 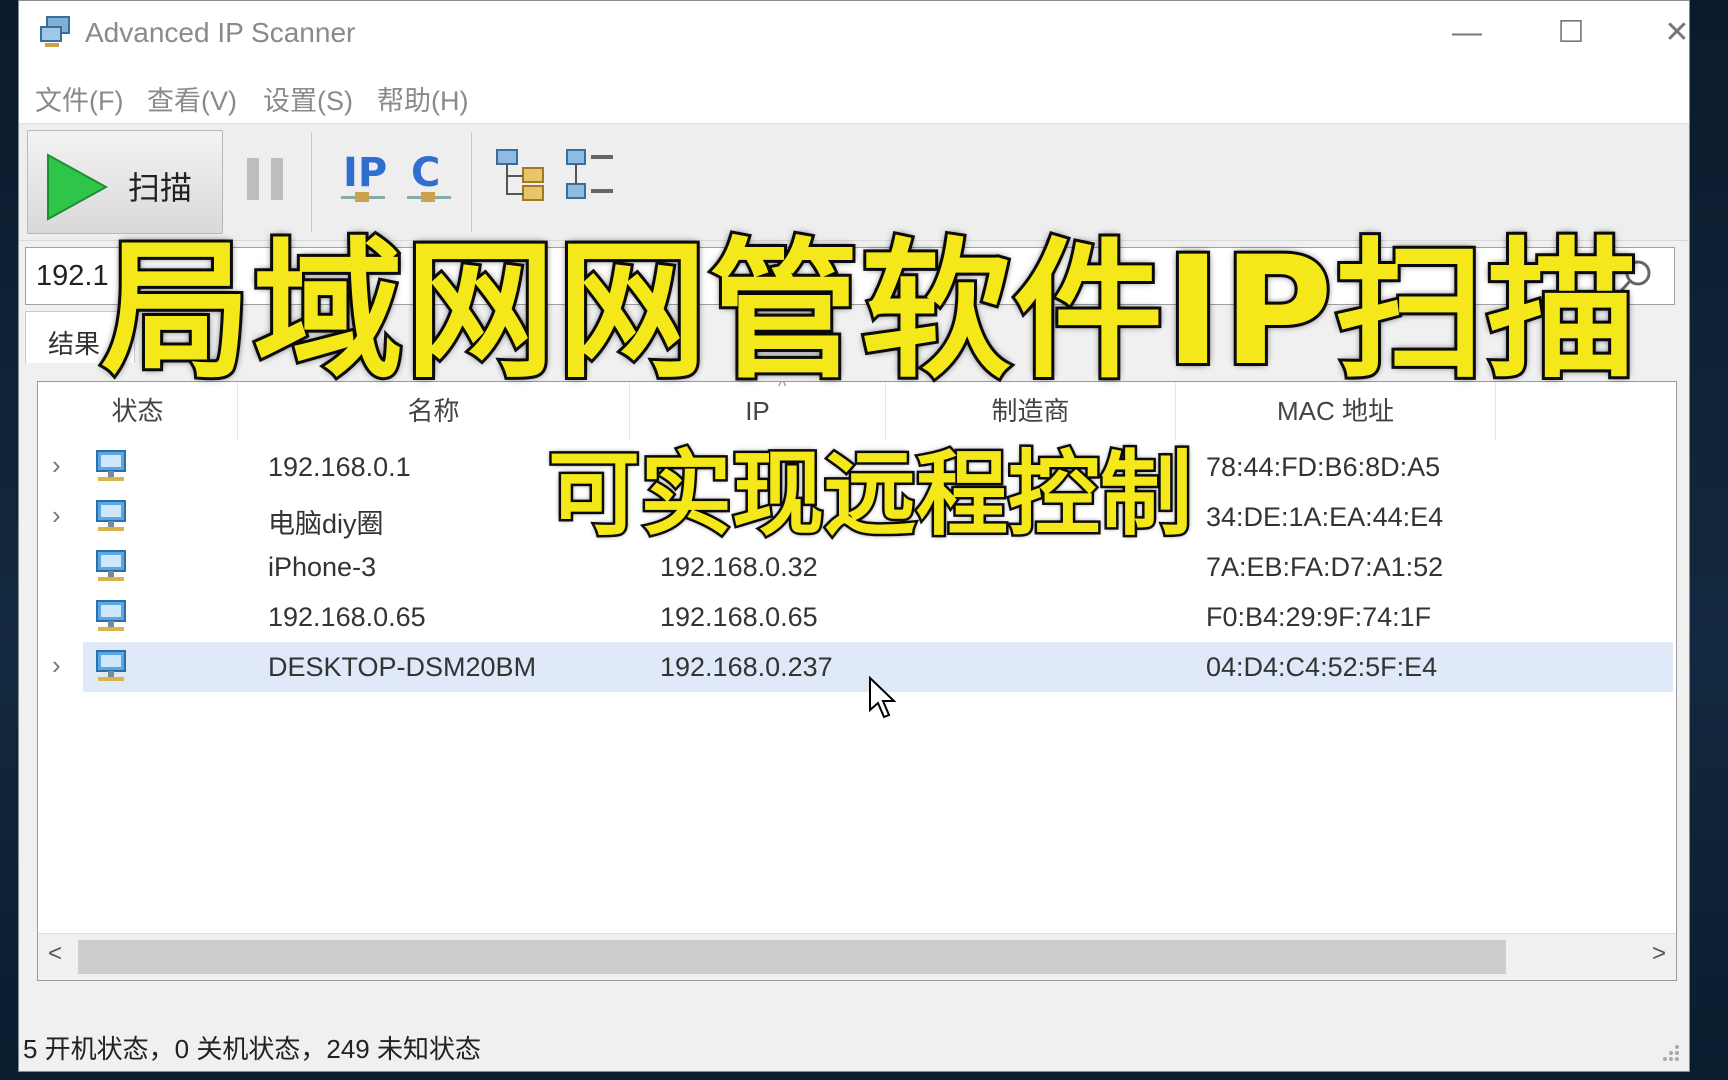 What do you see at coordinates (739, 617) in the screenshot?
I see `cell-ip: 192.168.0.65` at bounding box center [739, 617].